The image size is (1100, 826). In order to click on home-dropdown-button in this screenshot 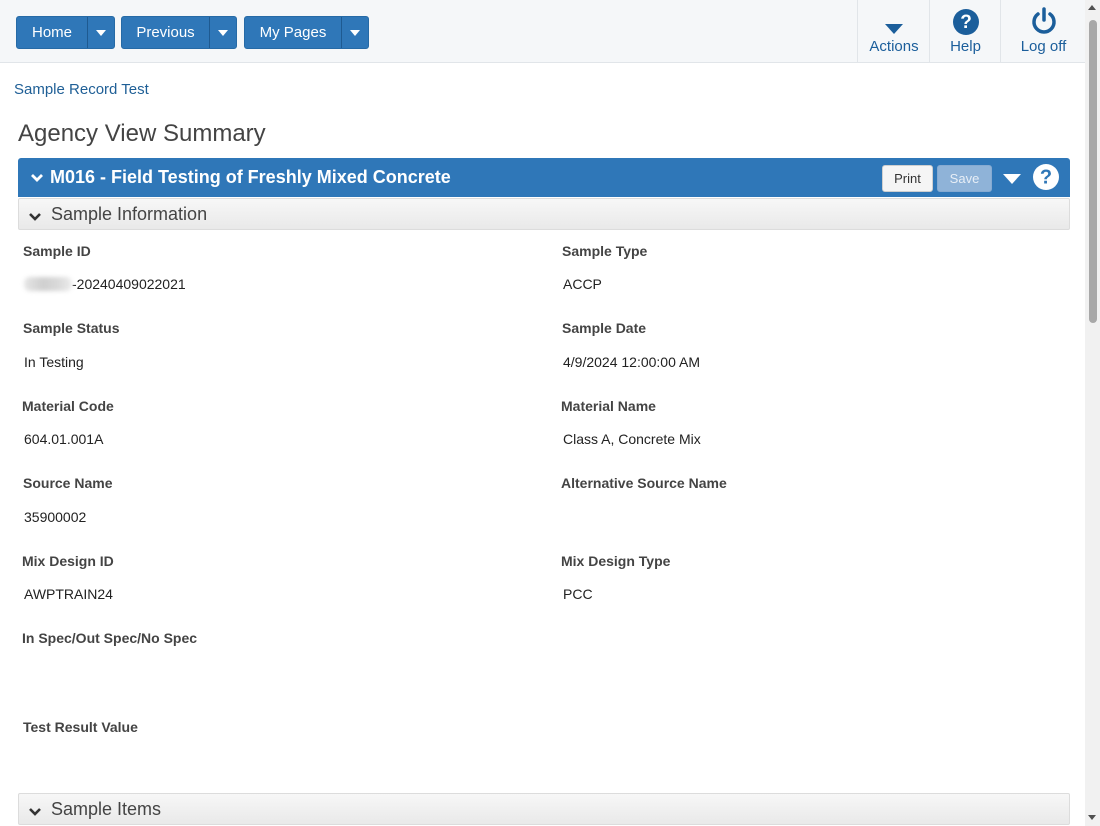, I will do `click(100, 32)`.